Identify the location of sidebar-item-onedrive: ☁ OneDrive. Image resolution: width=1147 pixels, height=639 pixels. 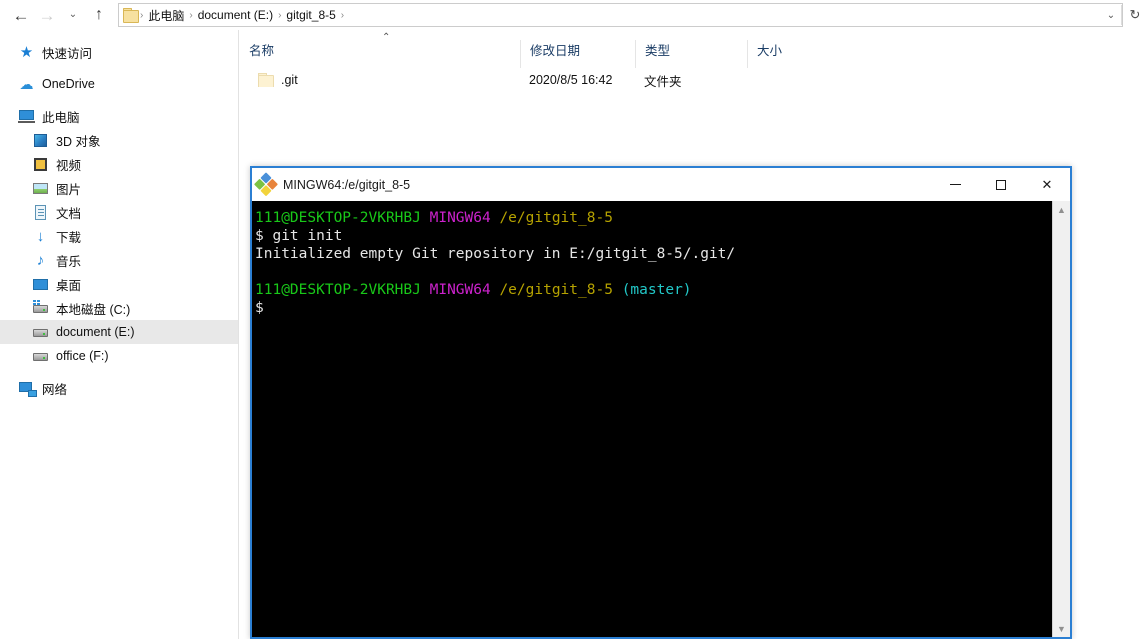
(119, 84).